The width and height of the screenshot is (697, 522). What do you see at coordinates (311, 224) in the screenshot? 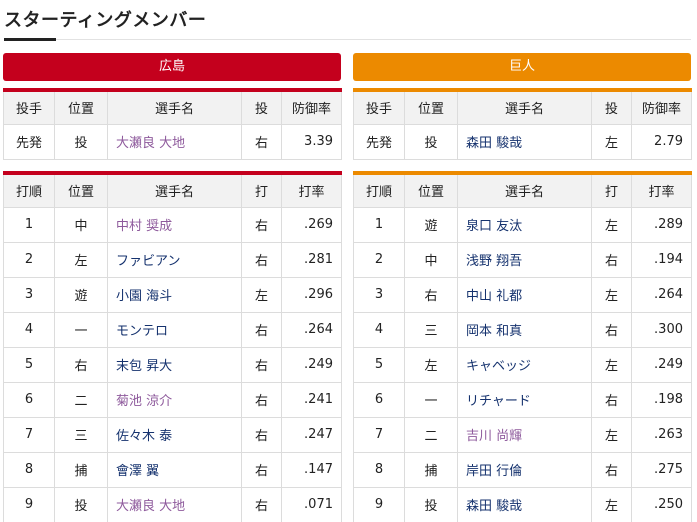
I see `batting-average: .269` at bounding box center [311, 224].